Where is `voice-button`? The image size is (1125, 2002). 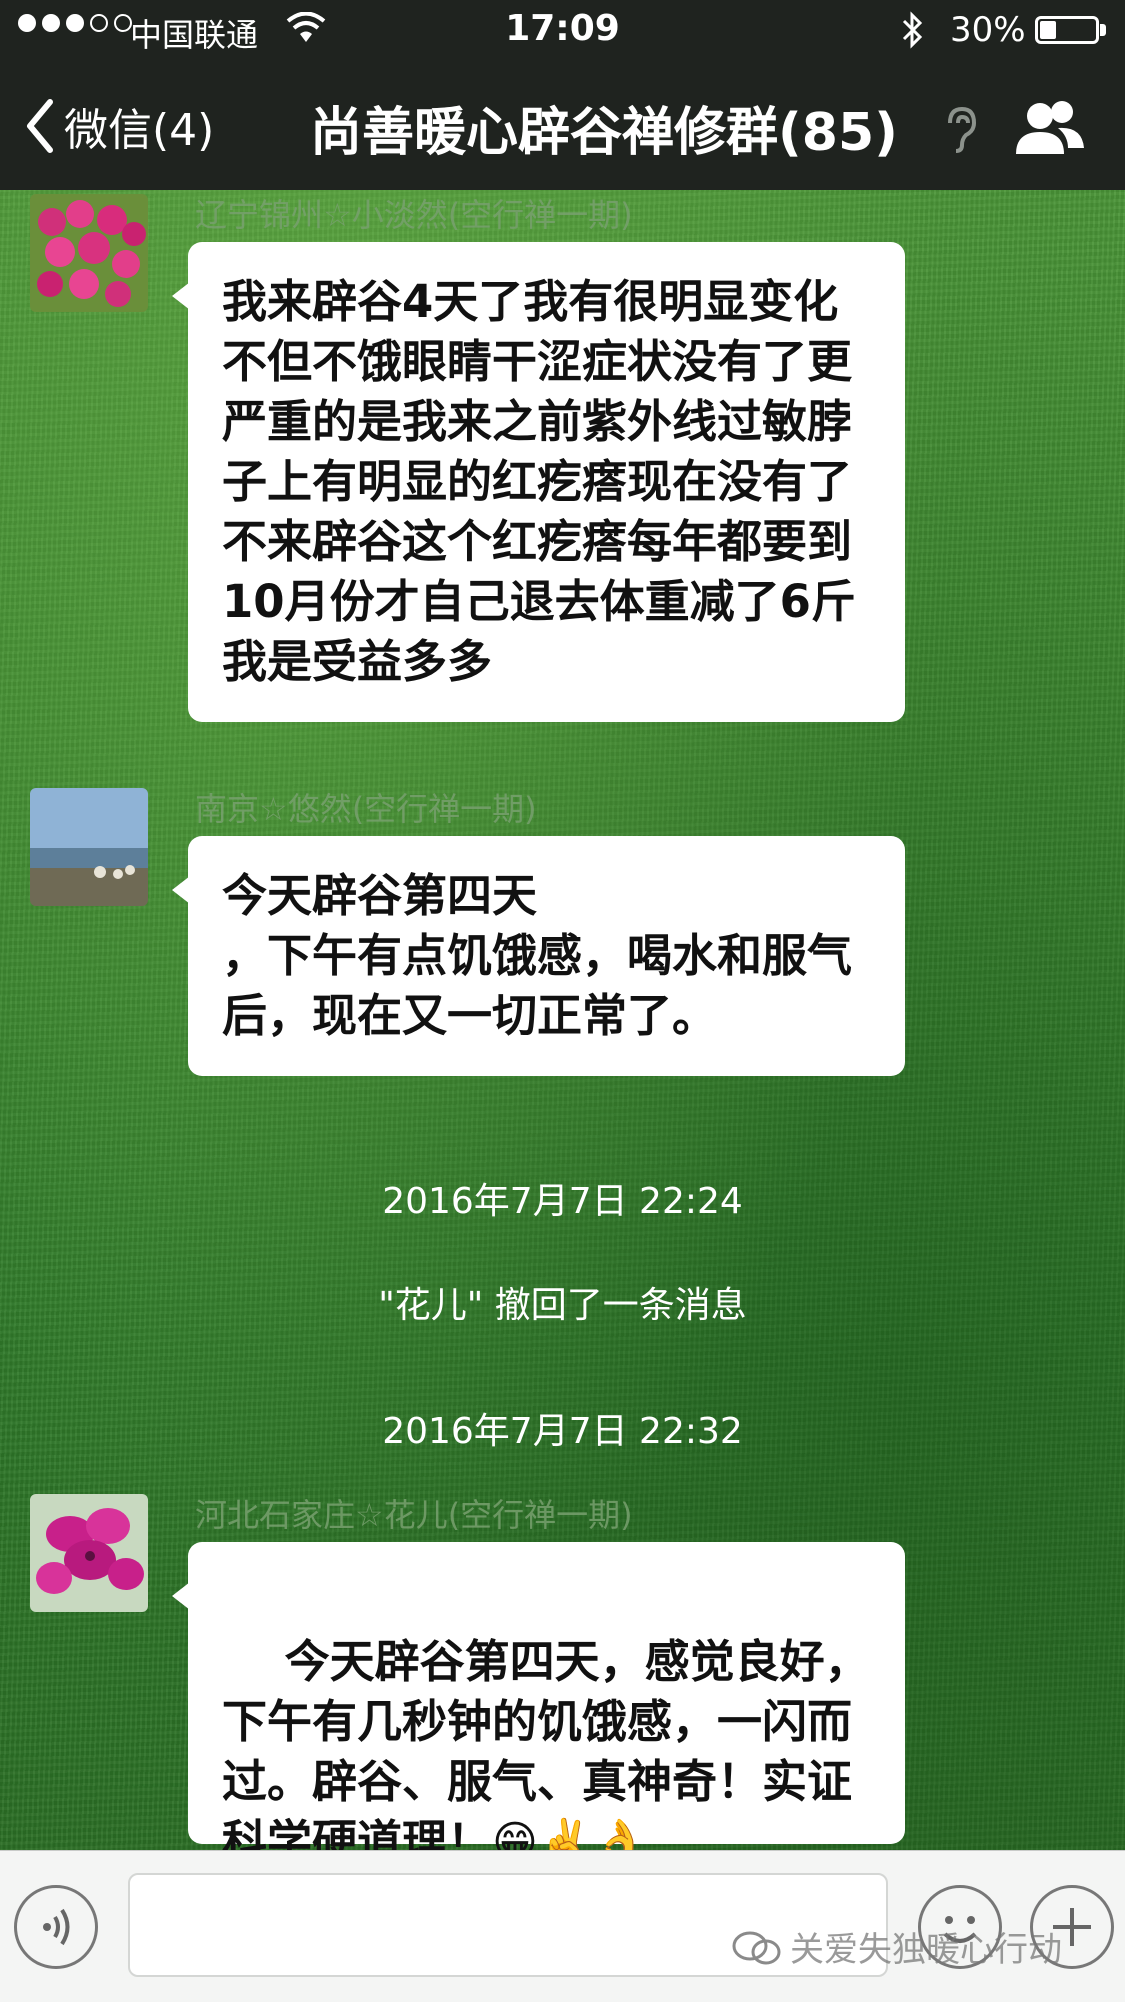
voice-button is located at coordinates (56, 1927).